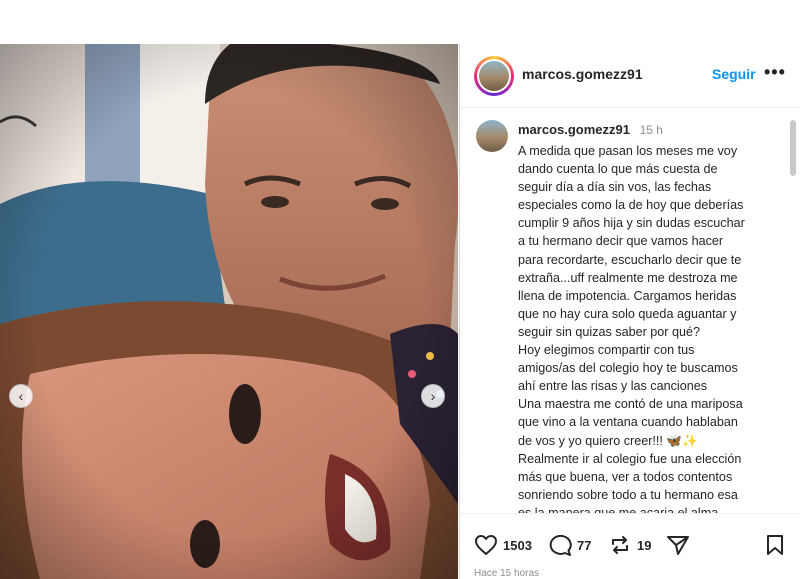  Describe the element at coordinates (630, 404) in the screenshot. I see `caption-line: Una maestra me contó de una mariposa` at that location.